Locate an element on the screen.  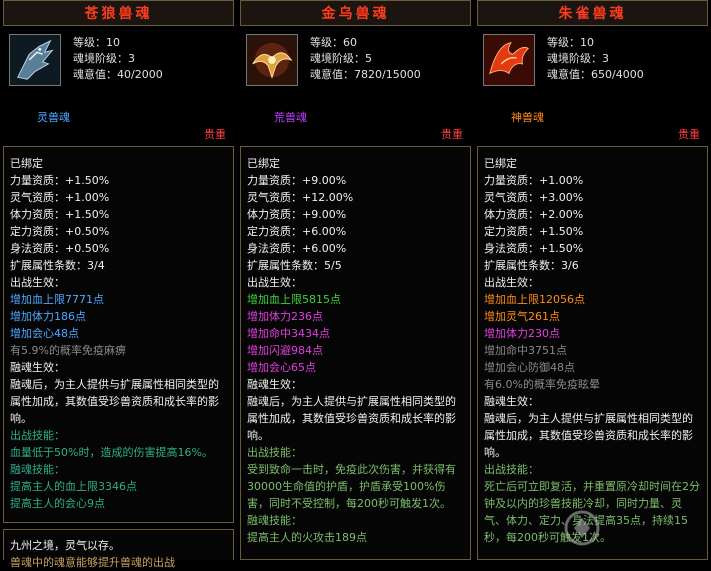
attribute-line: 体力资质：+9.00% is located at coordinates (297, 214).